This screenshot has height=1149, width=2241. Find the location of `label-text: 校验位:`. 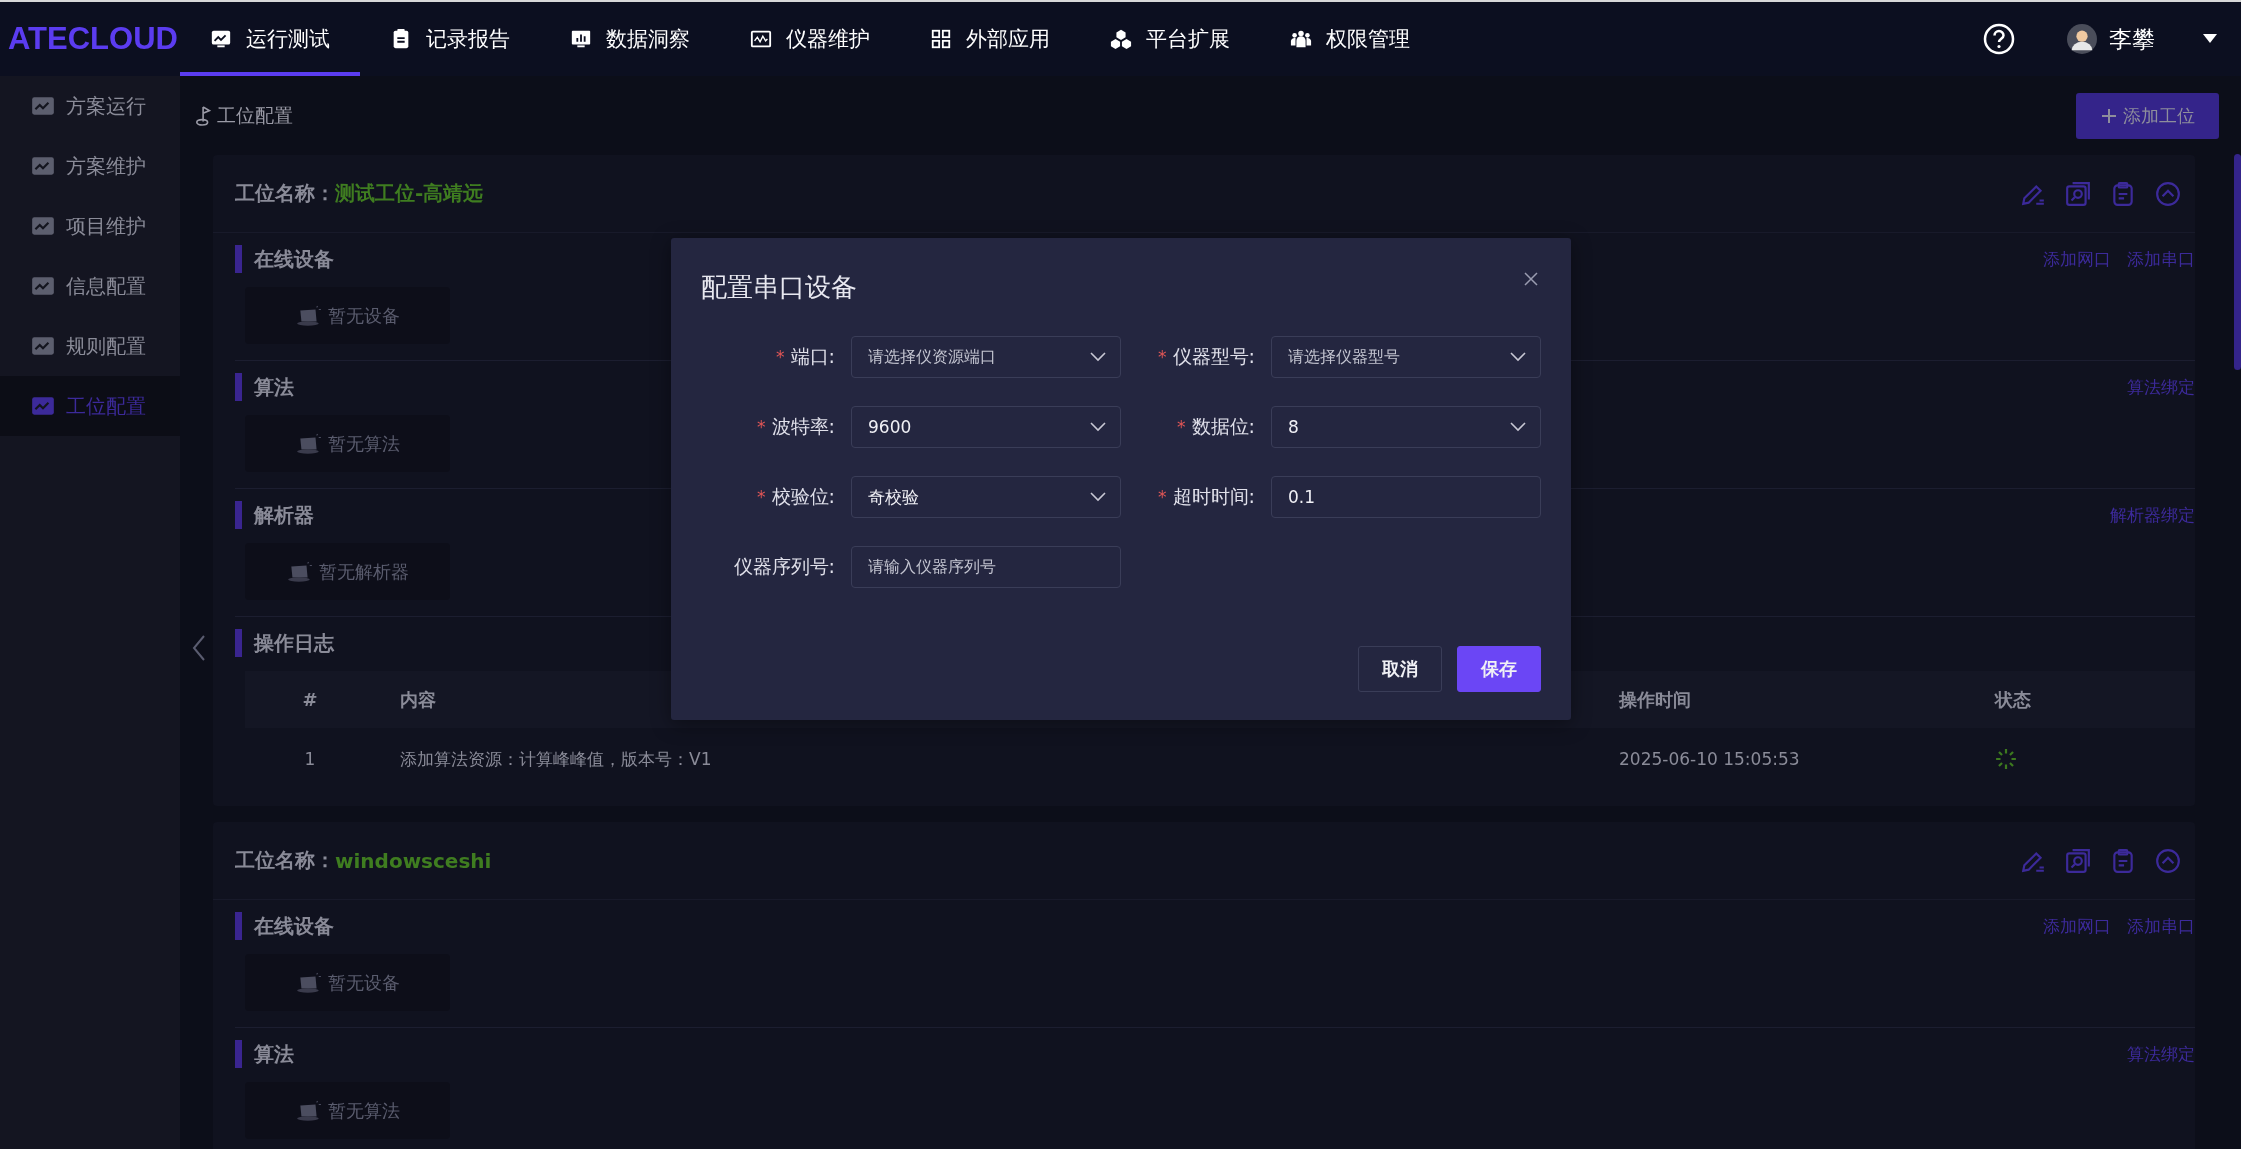

label-text: 校验位: is located at coordinates (803, 496).